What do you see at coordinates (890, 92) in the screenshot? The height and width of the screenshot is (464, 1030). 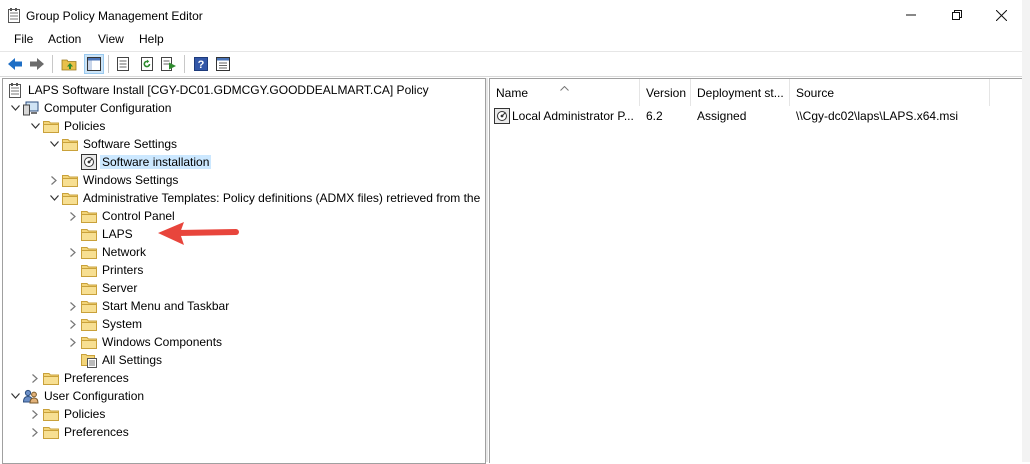 I see `column-header-source: Source` at bounding box center [890, 92].